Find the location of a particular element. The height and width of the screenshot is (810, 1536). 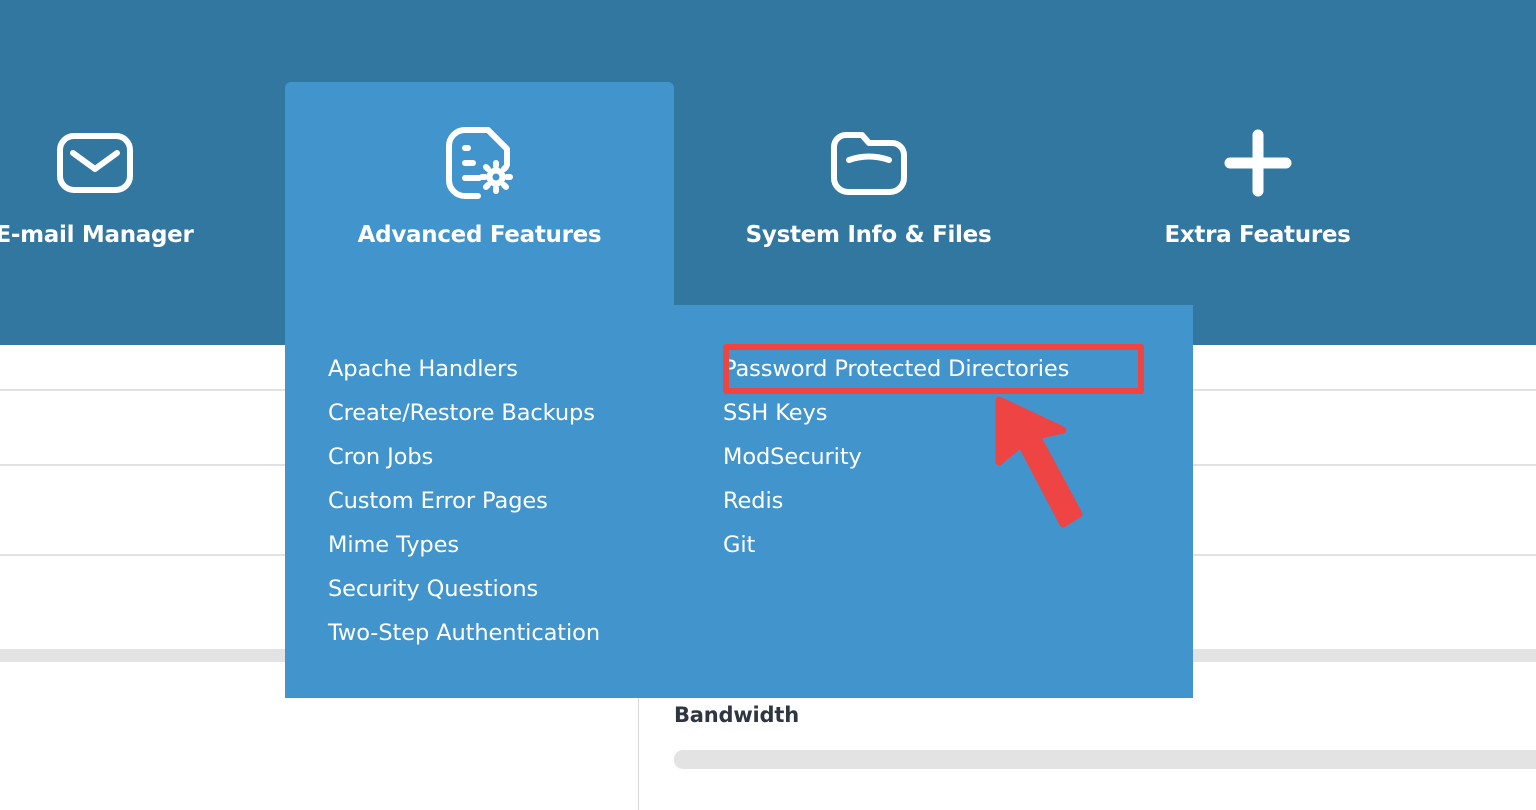

menu-item-security-questions: Security Questions is located at coordinates (512, 589).